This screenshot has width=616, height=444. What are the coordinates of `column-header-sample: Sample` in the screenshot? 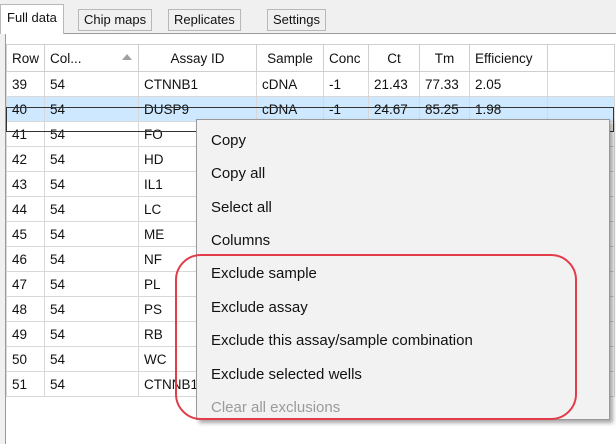 It's located at (290, 58).